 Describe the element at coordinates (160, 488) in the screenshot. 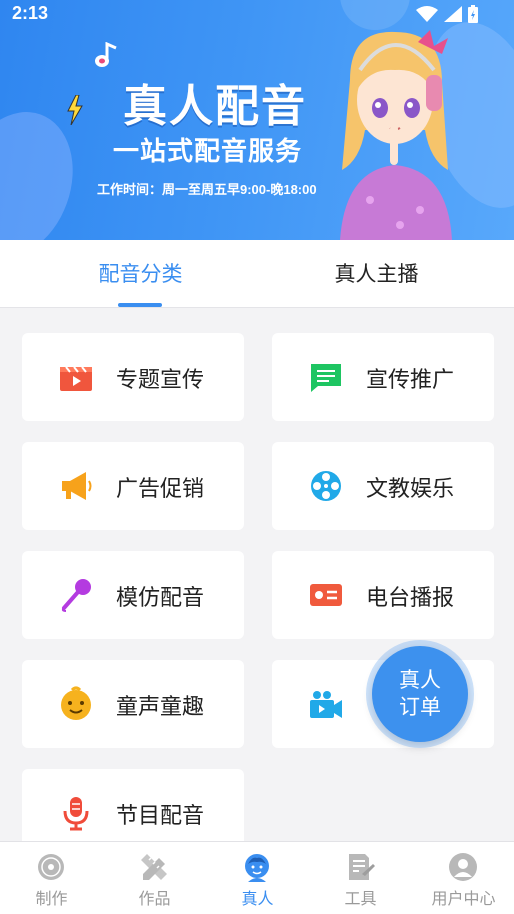

I see `category-label: 广告促销` at that location.